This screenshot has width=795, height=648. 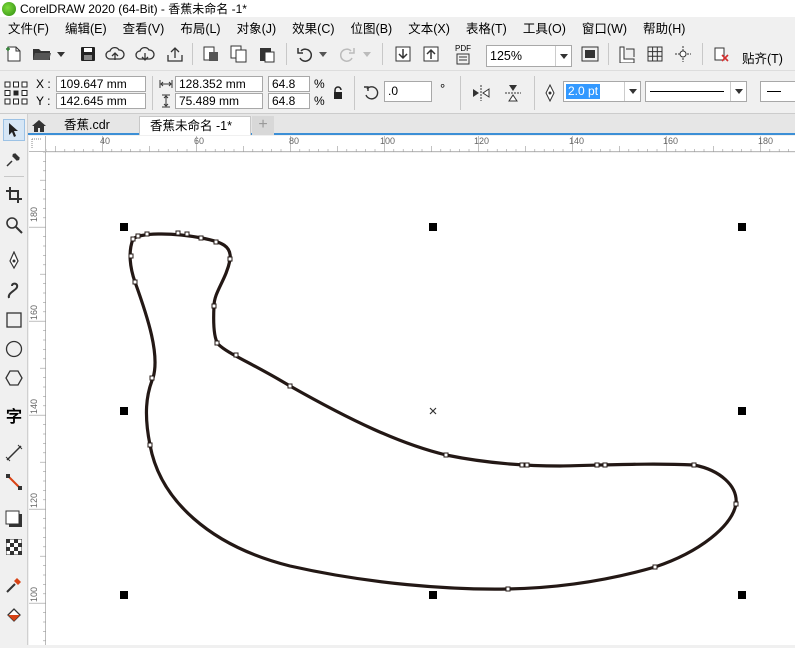 I want to click on selection-handle-top-right, so click(x=742, y=227).